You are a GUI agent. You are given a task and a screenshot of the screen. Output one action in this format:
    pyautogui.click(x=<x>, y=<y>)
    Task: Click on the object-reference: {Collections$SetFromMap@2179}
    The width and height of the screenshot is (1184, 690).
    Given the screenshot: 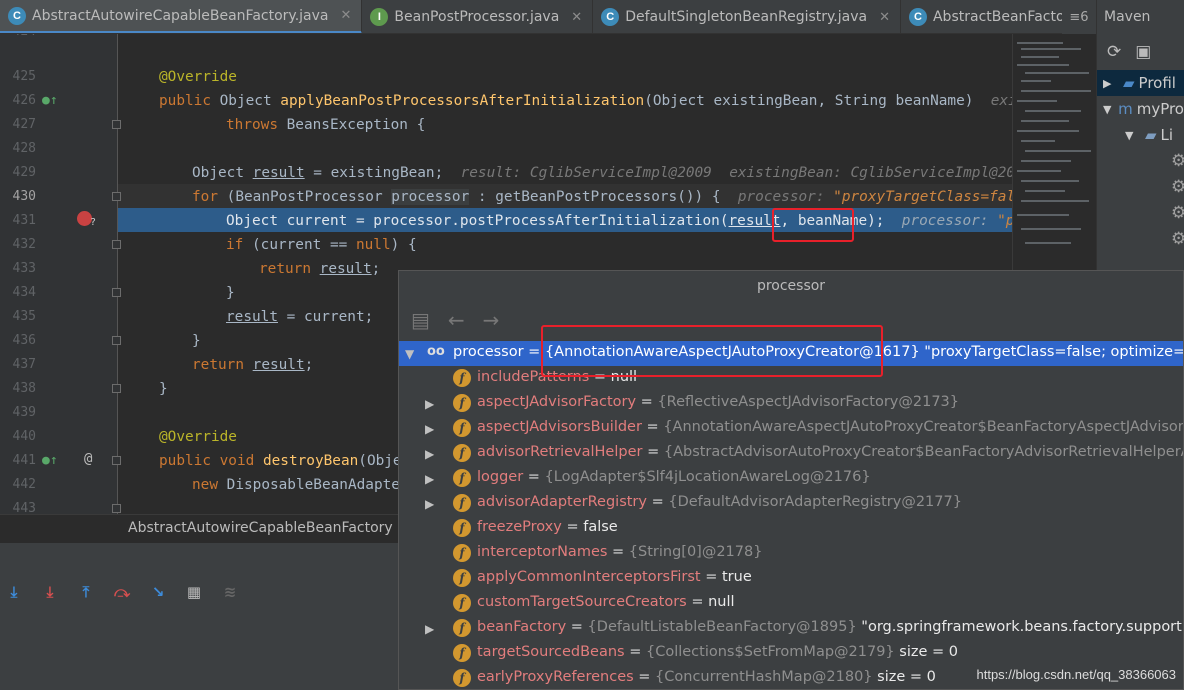 What is the action you would take?
    pyautogui.click(x=770, y=652)
    